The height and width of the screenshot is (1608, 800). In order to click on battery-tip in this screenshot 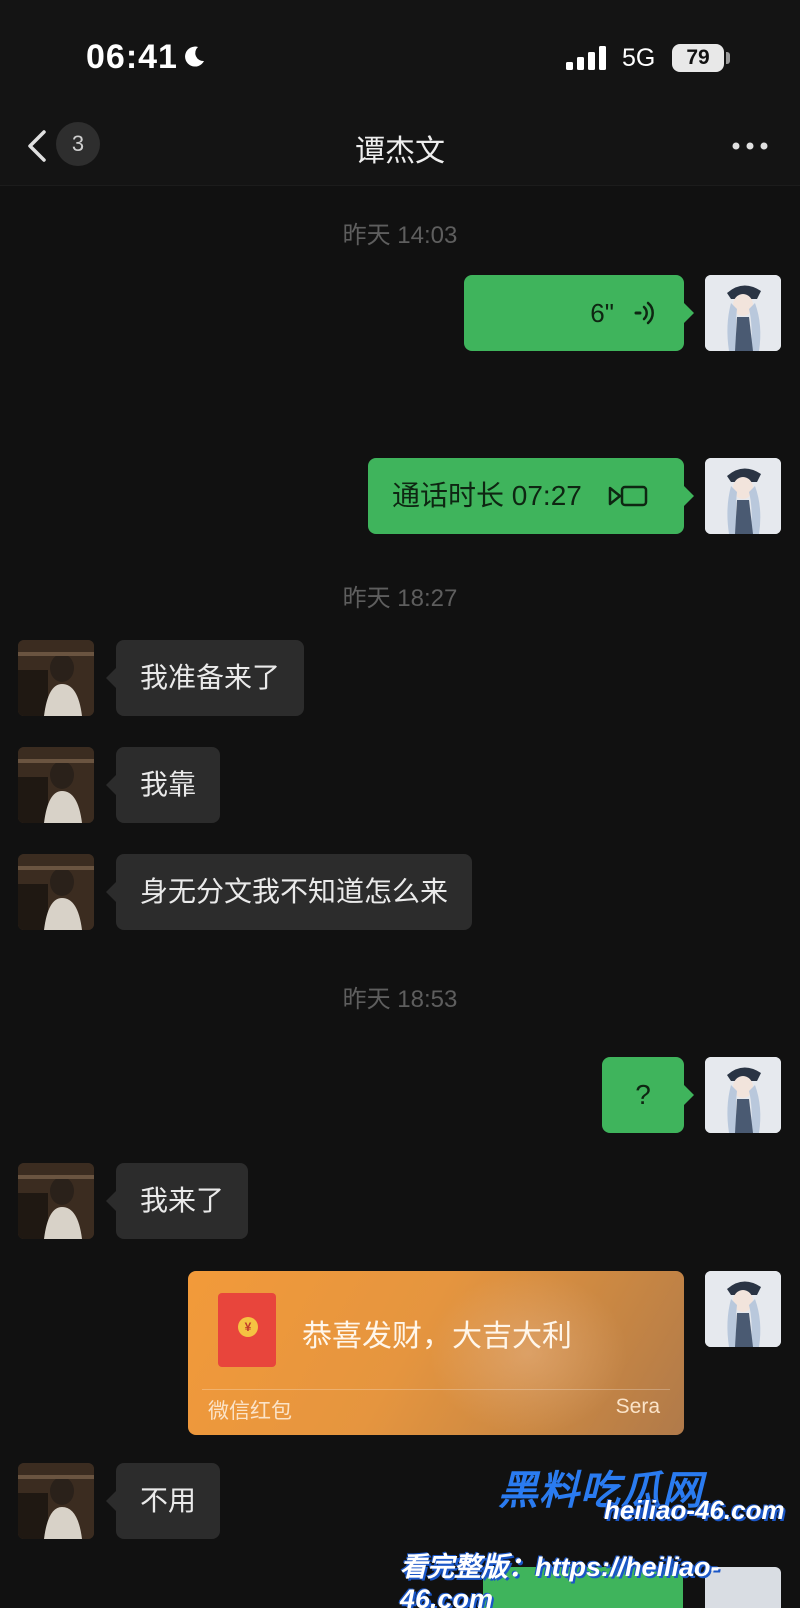, I will do `click(728, 58)`.